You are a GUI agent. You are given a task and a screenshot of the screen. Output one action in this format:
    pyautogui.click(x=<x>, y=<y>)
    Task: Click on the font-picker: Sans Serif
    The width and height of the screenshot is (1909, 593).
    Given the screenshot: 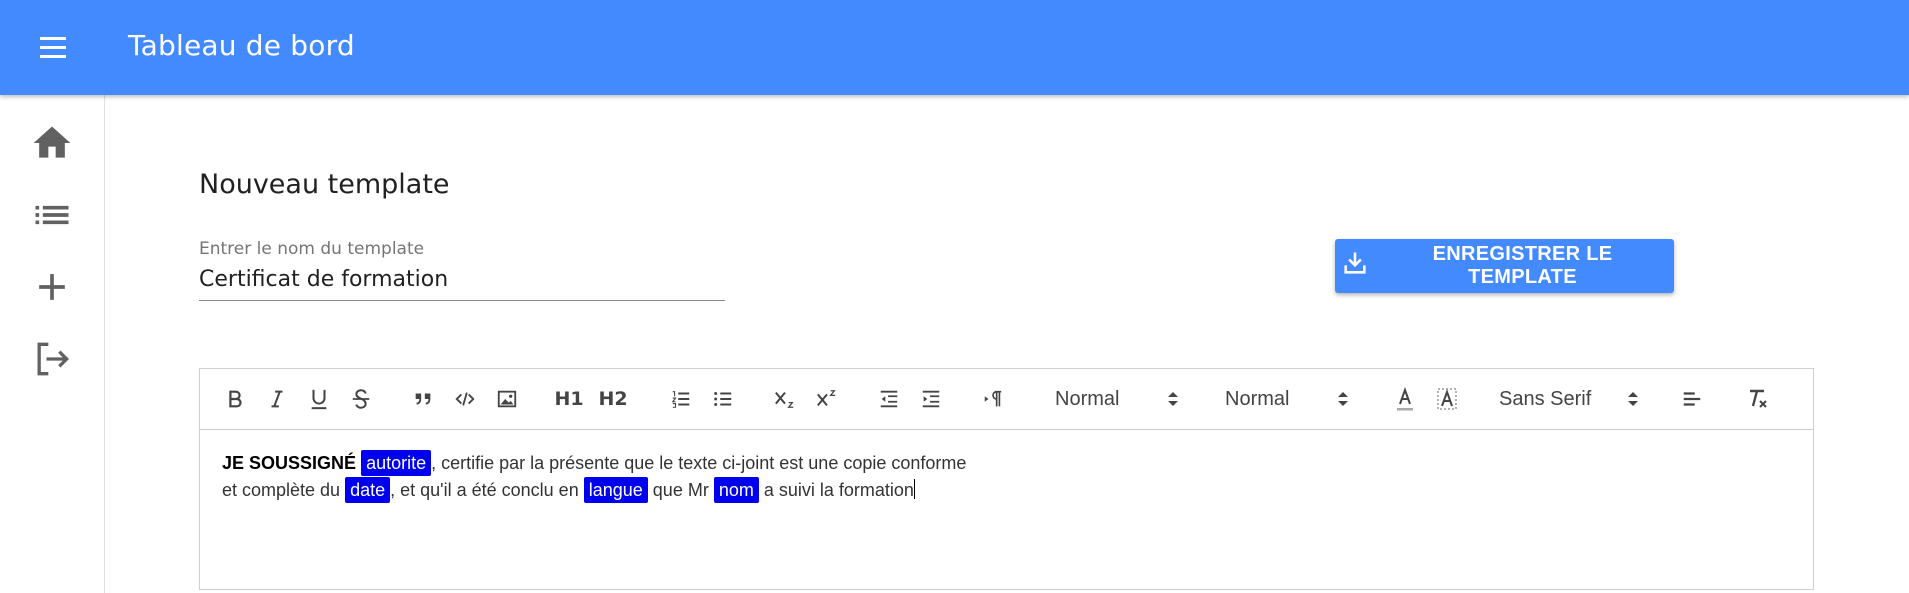 What is the action you would take?
    pyautogui.click(x=1569, y=399)
    